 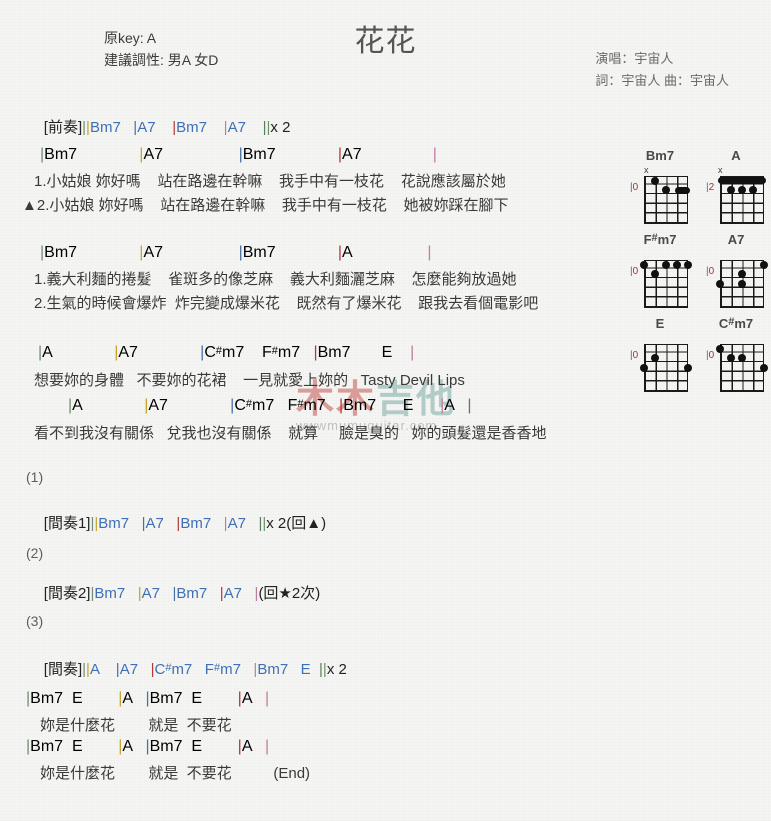 I want to click on verse-1-line-2: ▲2.小姑娘 妳好嗎 站在路邊在幹嘛 我手中有一枝花 她被妳踩在腳下, so click(x=265, y=205).